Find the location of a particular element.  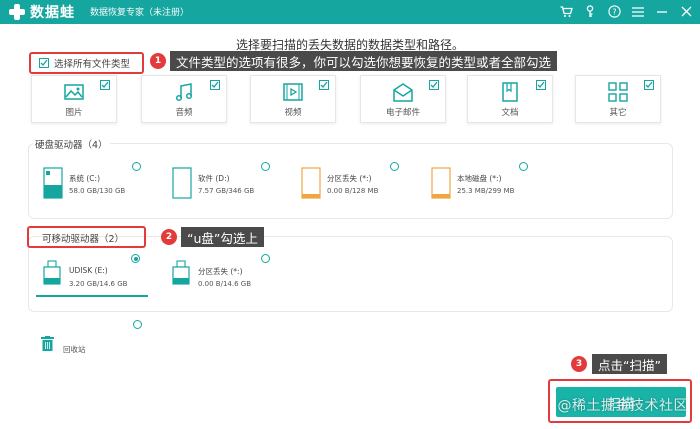

file-type-other: 其它 is located at coordinates (618, 99).